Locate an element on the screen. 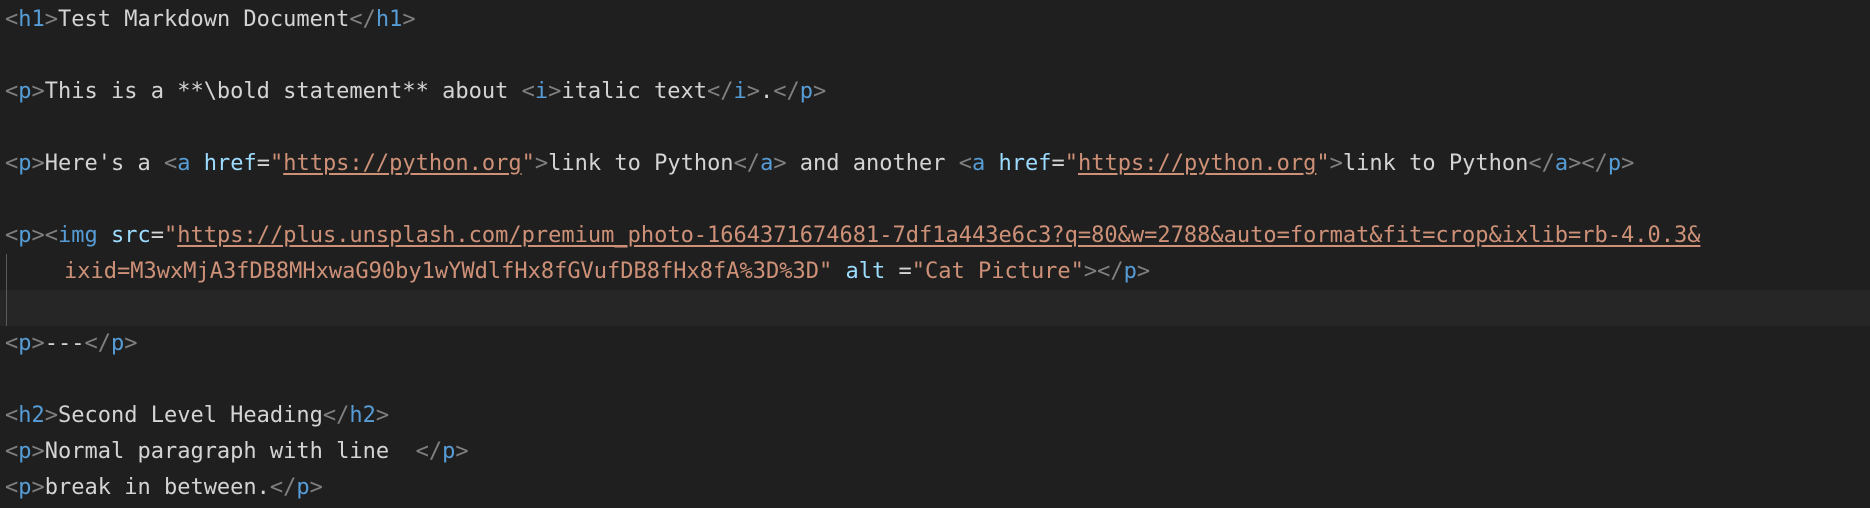 Image resolution: width=1870 pixels, height=508 pixels. code-line: <p>---</p> is located at coordinates (935, 344).